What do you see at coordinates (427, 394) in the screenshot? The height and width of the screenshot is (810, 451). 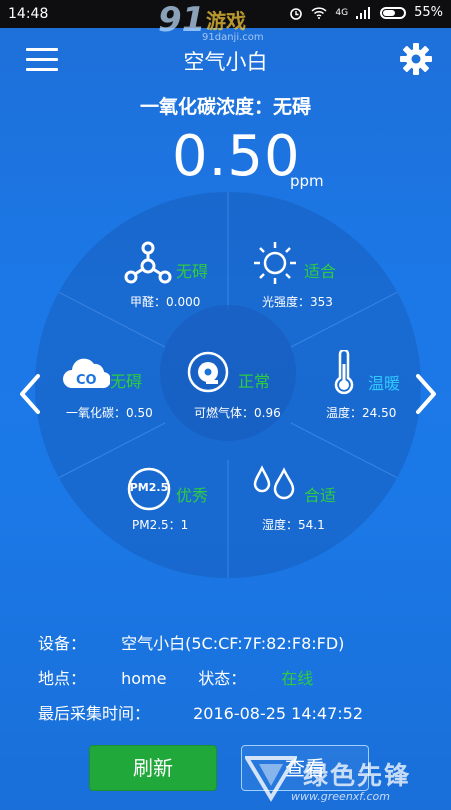 I see `chevron-right-icon` at bounding box center [427, 394].